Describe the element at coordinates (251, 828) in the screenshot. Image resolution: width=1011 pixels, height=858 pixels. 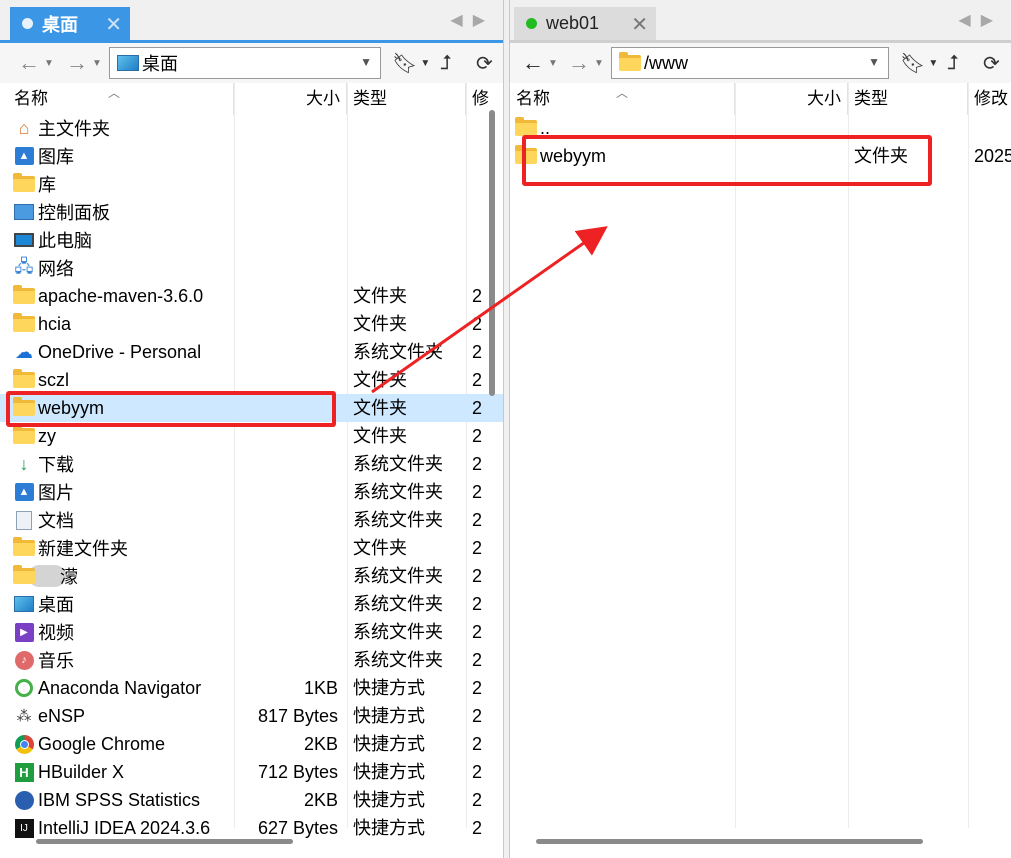
I see `file-row: IJ IntelliJ IDEA 2024.3.6 627 Bytes 快捷方式 2` at that location.